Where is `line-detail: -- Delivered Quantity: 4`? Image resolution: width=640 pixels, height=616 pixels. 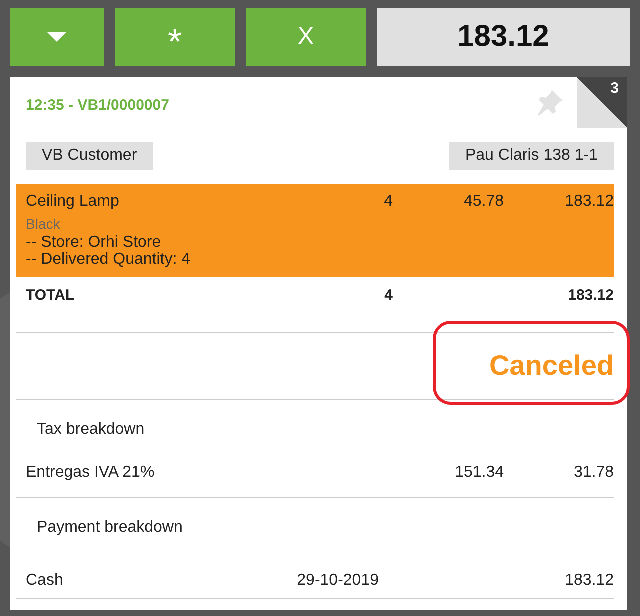
line-detail: -- Delivered Quantity: 4 is located at coordinates (109, 259).